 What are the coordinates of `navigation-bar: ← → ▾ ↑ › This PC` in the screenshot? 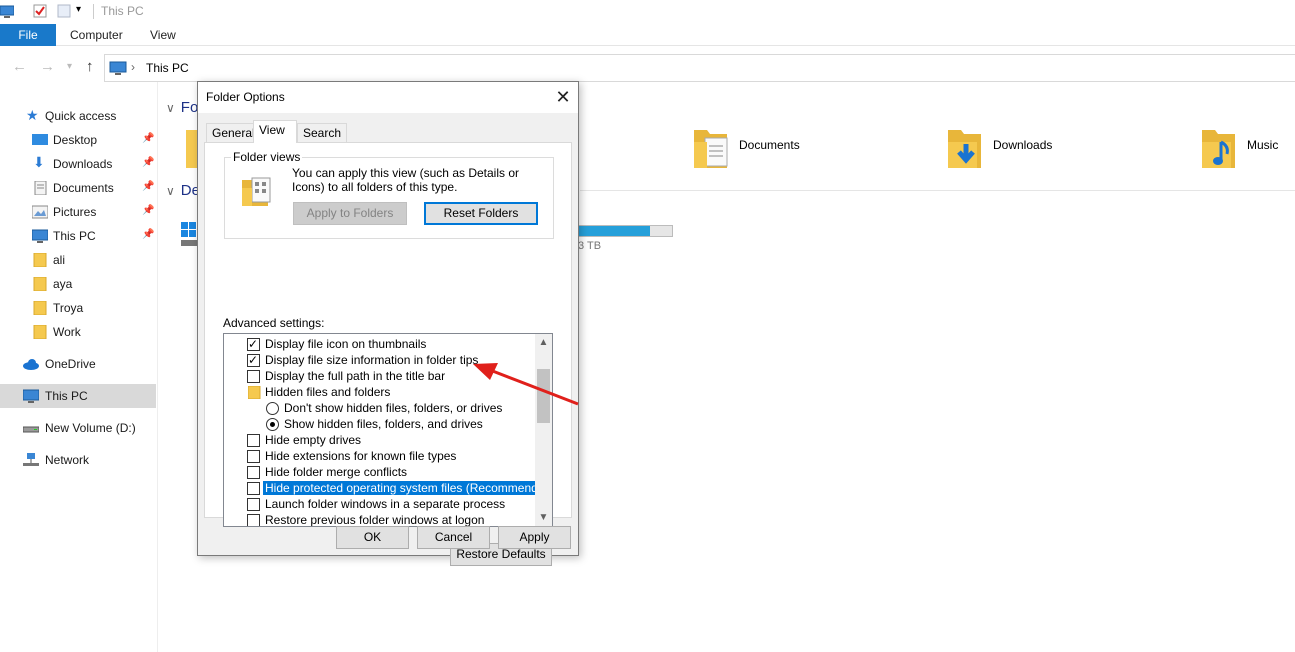 It's located at (647, 67).